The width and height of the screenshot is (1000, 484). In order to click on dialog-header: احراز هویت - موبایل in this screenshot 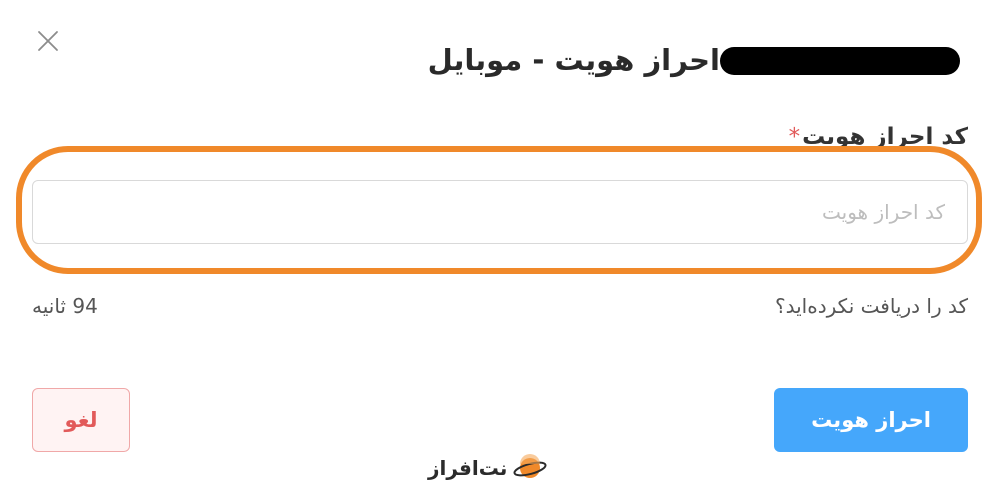, I will do `click(698, 60)`.